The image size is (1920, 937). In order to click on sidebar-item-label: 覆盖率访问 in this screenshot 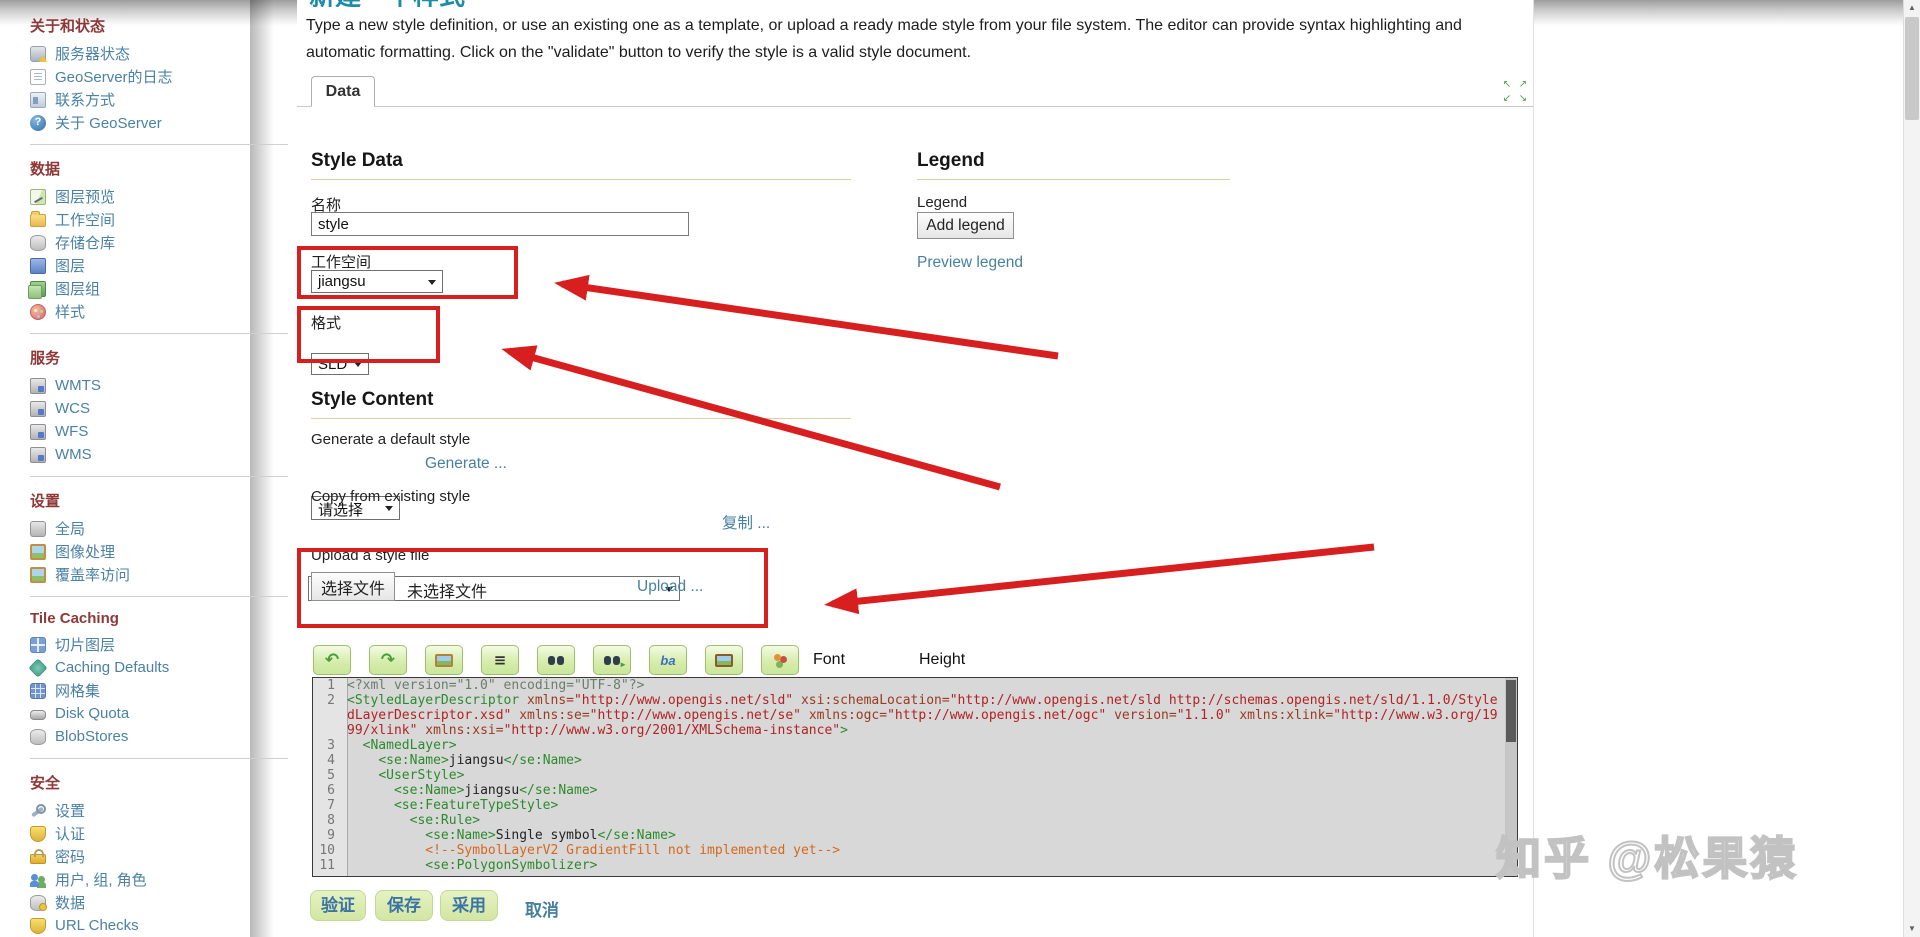, I will do `click(93, 575)`.